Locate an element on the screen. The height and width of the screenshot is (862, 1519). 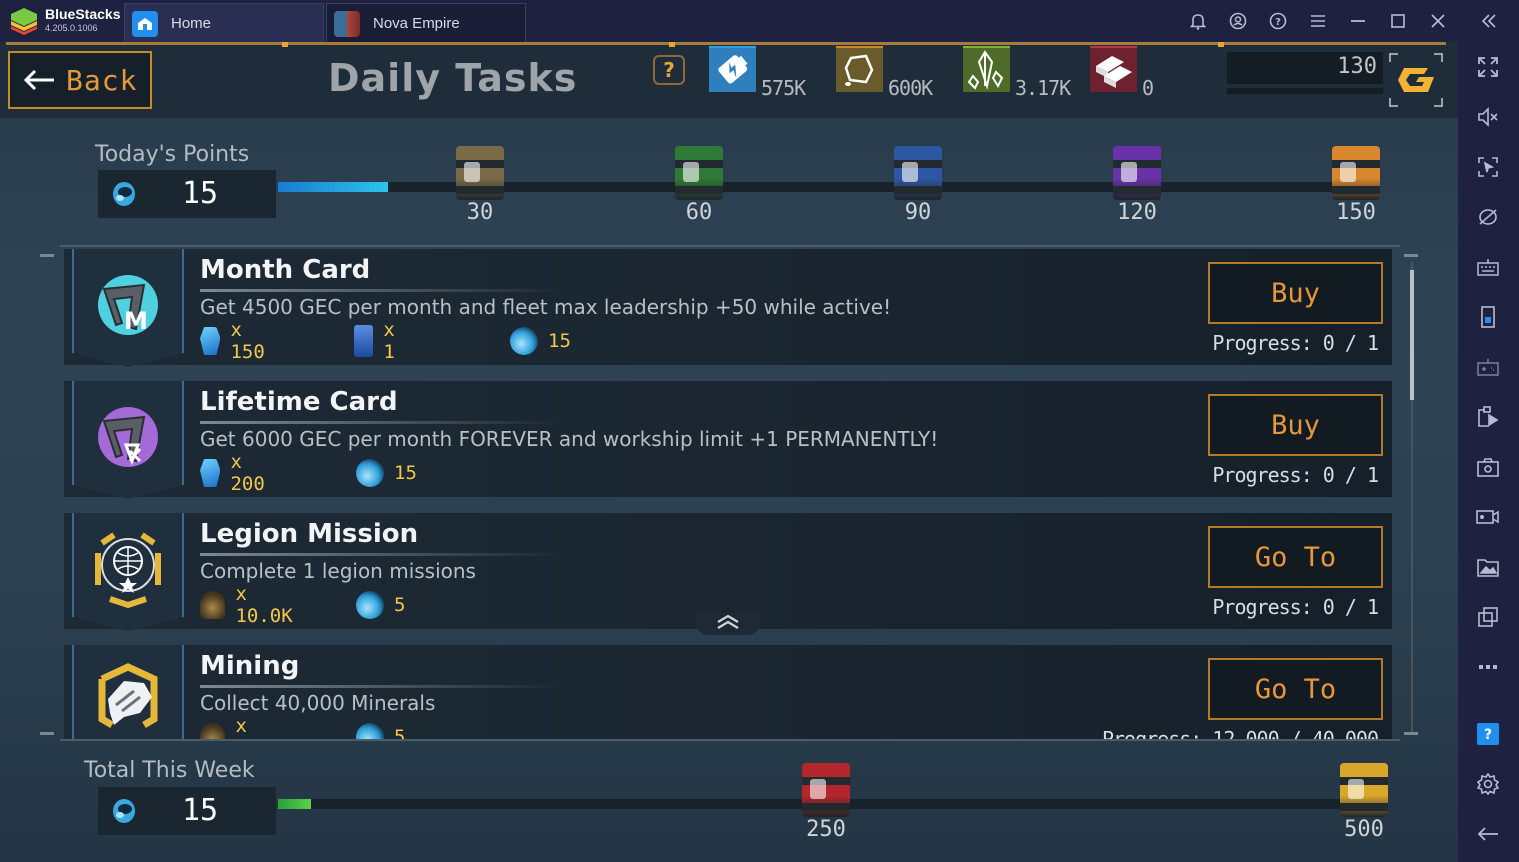
todays-progress-fill is located at coordinates (333, 187).